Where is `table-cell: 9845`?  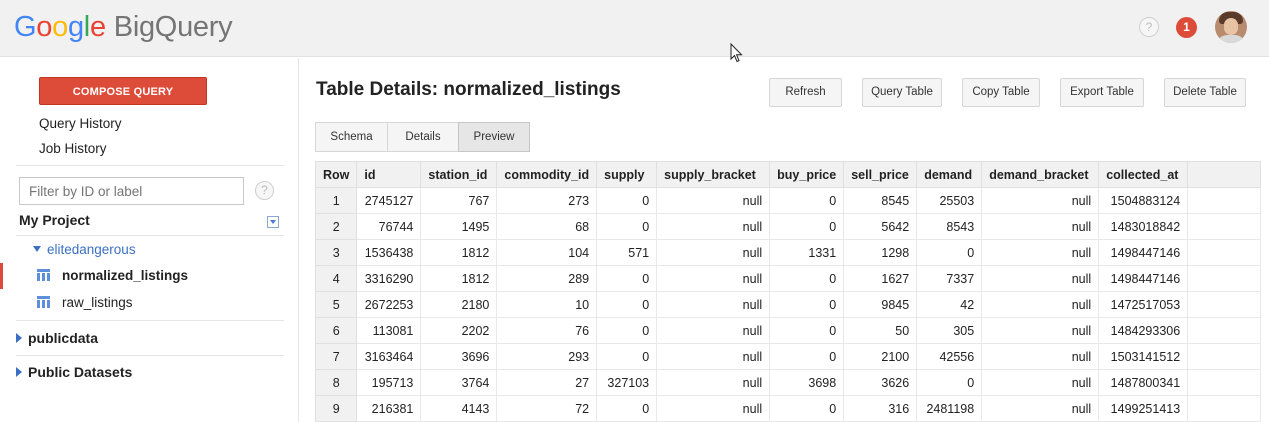
table-cell: 9845 is located at coordinates (880, 304).